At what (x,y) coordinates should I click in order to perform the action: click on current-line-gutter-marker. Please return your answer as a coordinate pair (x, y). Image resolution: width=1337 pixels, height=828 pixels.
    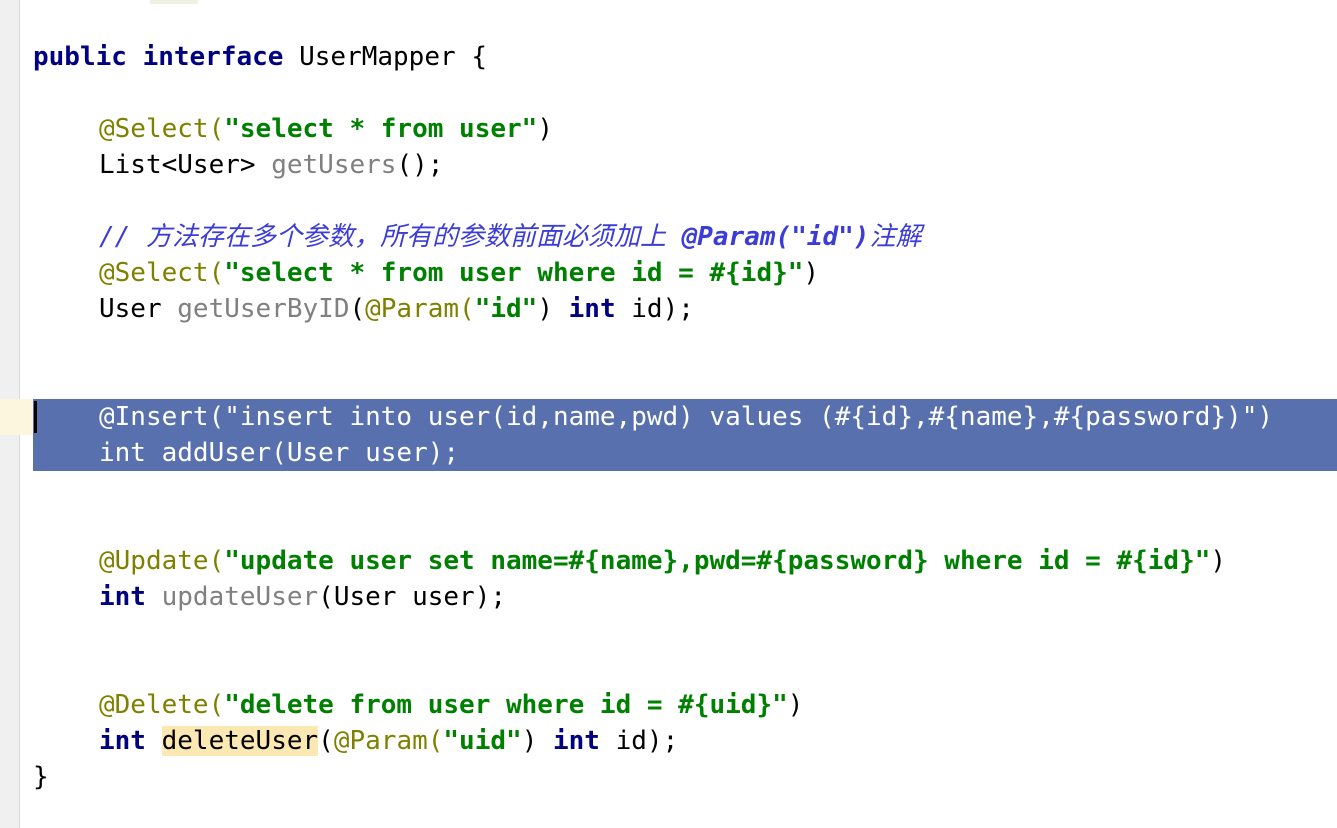
    Looking at the image, I should click on (16, 417).